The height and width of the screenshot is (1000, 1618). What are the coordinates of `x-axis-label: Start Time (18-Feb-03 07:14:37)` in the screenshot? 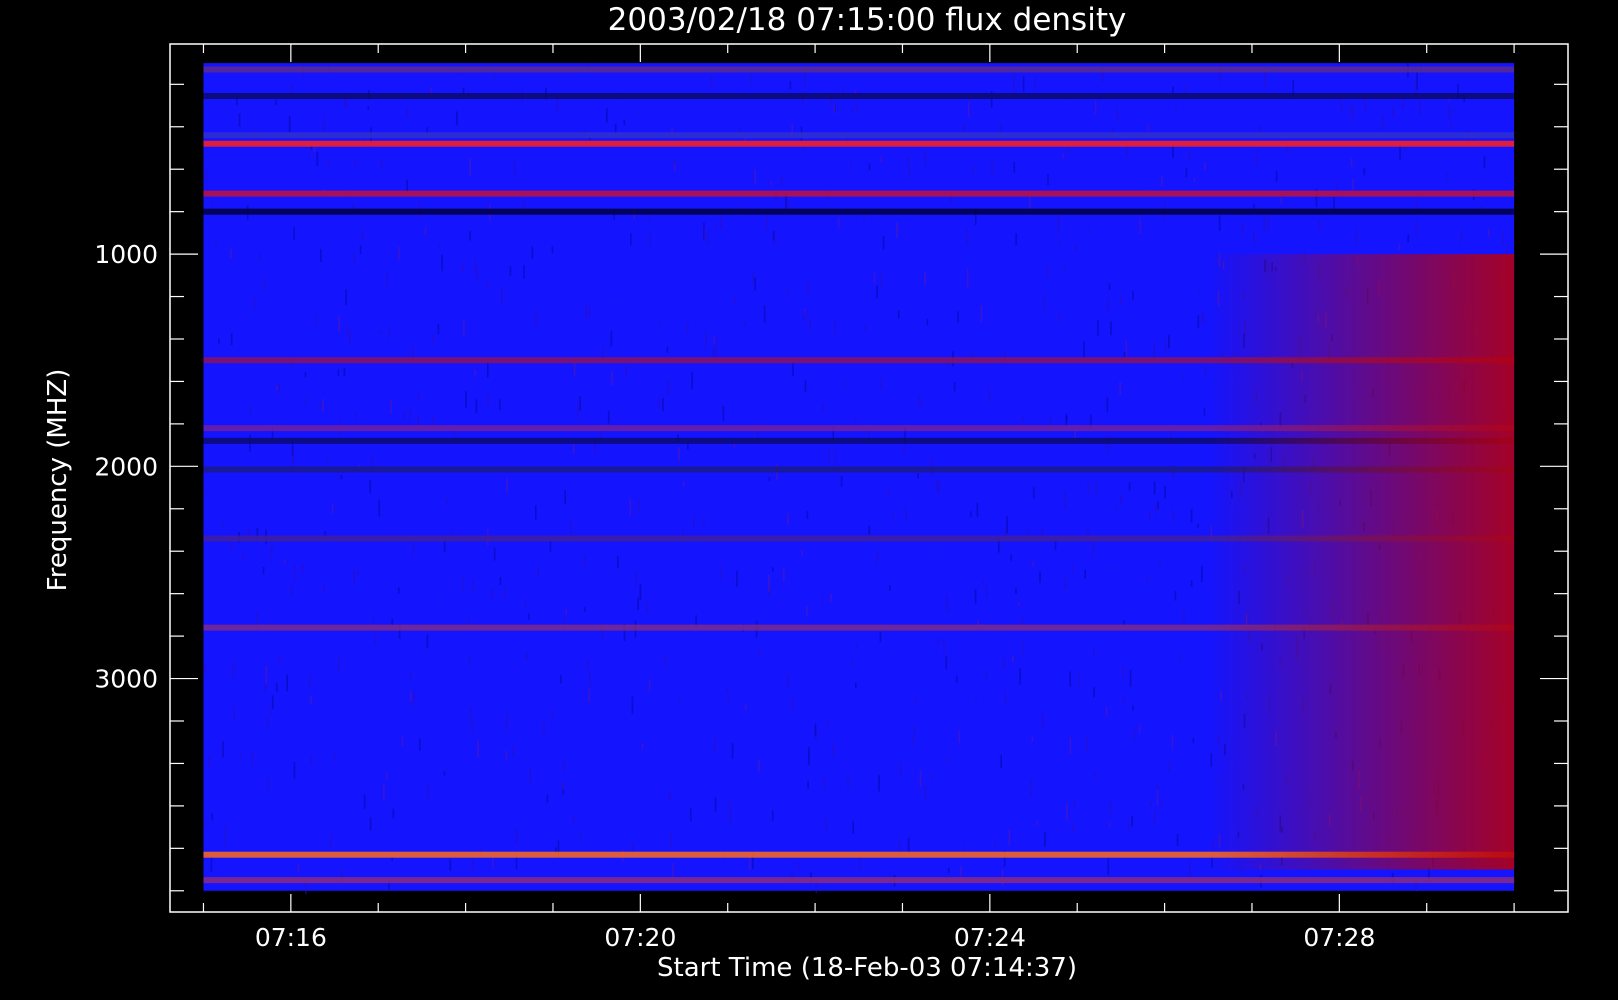 It's located at (867, 968).